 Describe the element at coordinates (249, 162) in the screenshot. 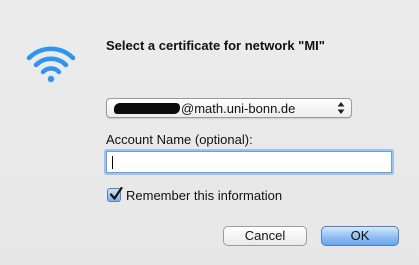

I see `account-name-field` at that location.